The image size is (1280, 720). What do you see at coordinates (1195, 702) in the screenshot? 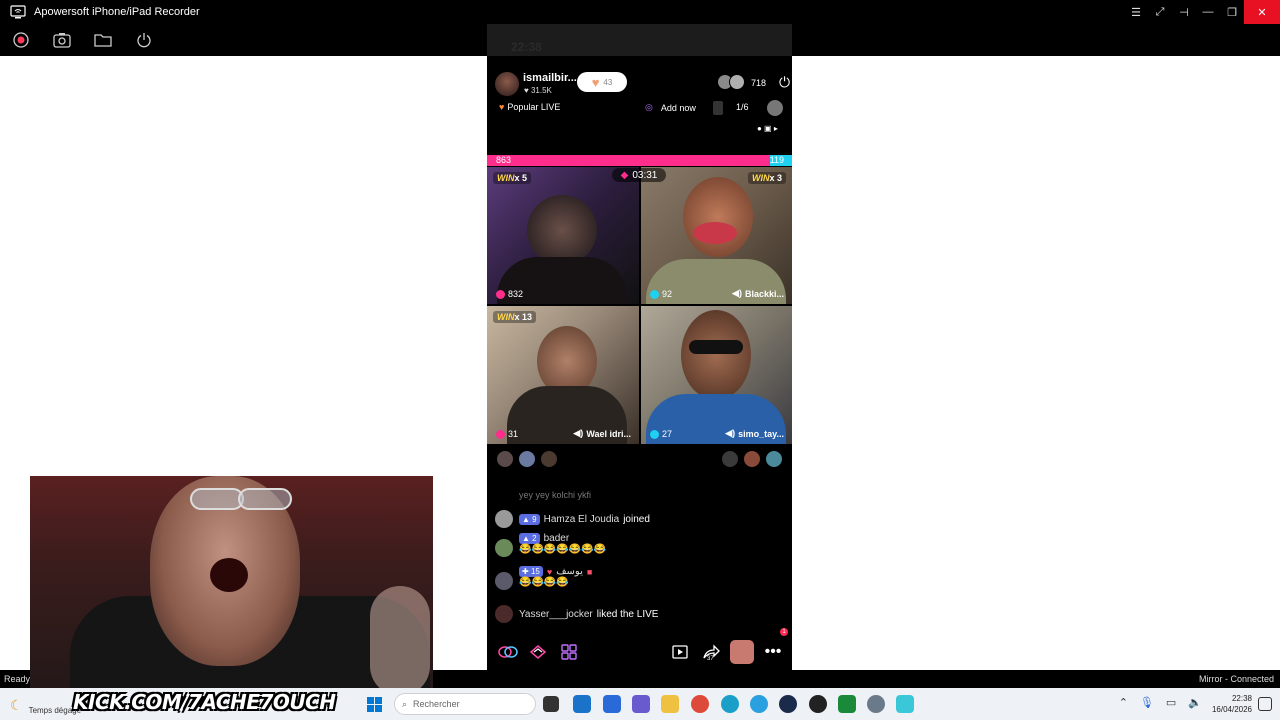
I see `volume-icon: 🔈` at bounding box center [1195, 702].